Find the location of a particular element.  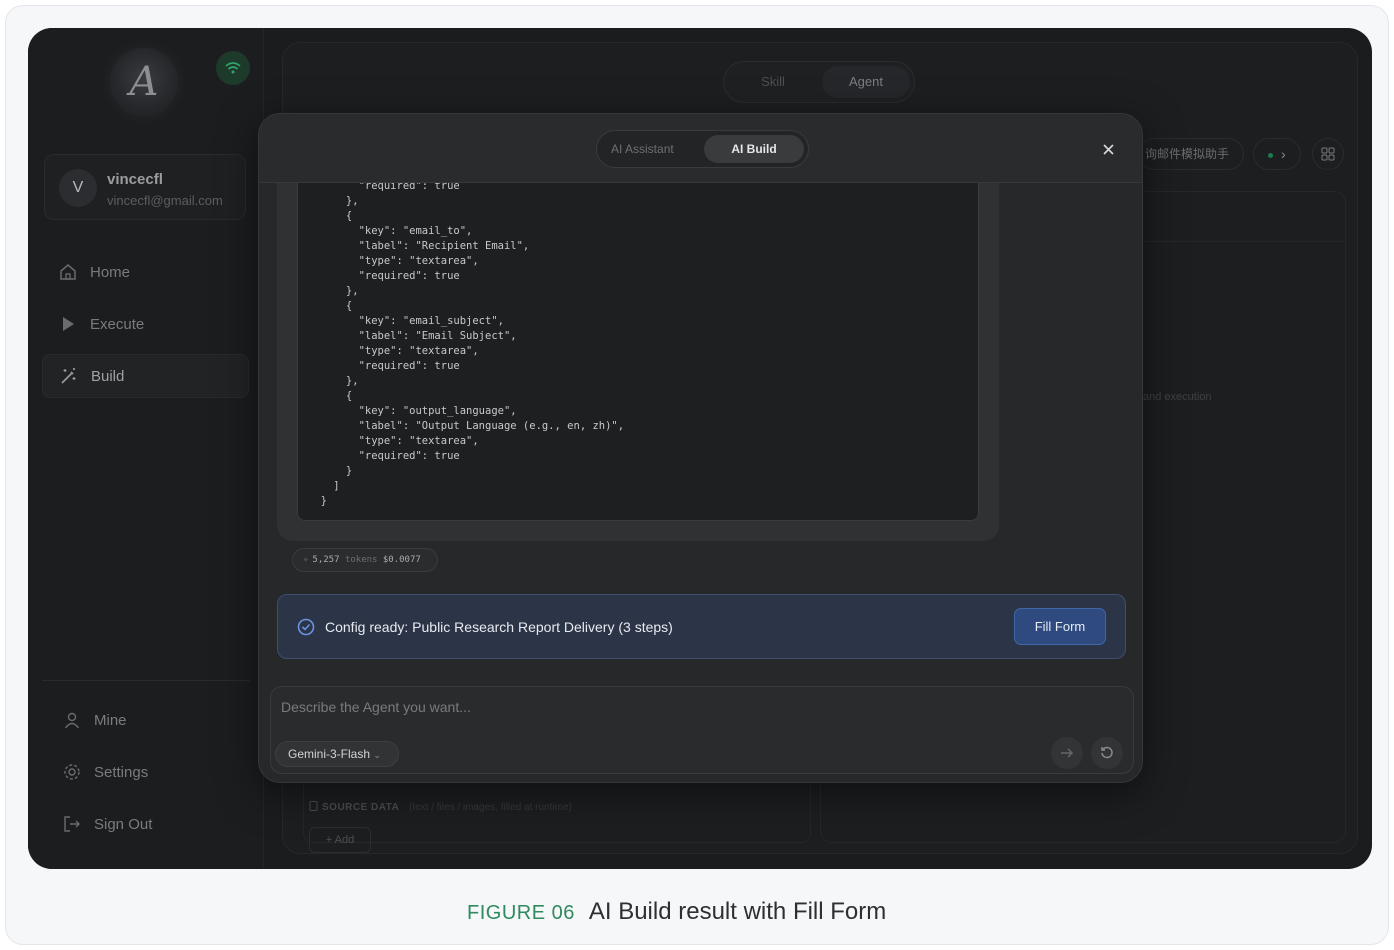

mode-switch: Skill Agent is located at coordinates (819, 82).